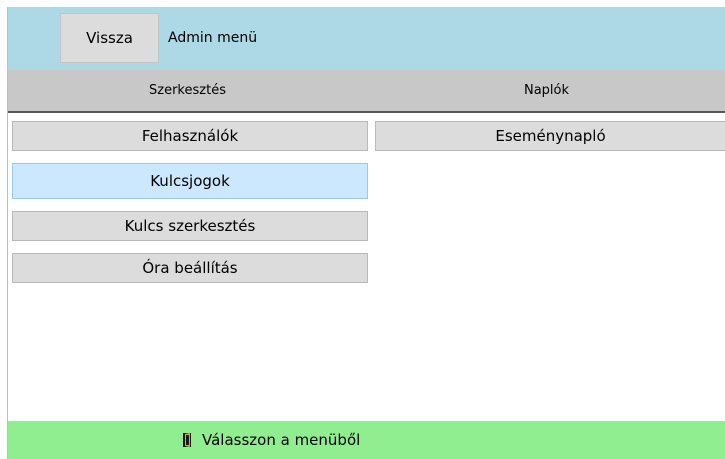  What do you see at coordinates (281, 440) in the screenshot?
I see `status-text: Válasszon a menüből` at bounding box center [281, 440].